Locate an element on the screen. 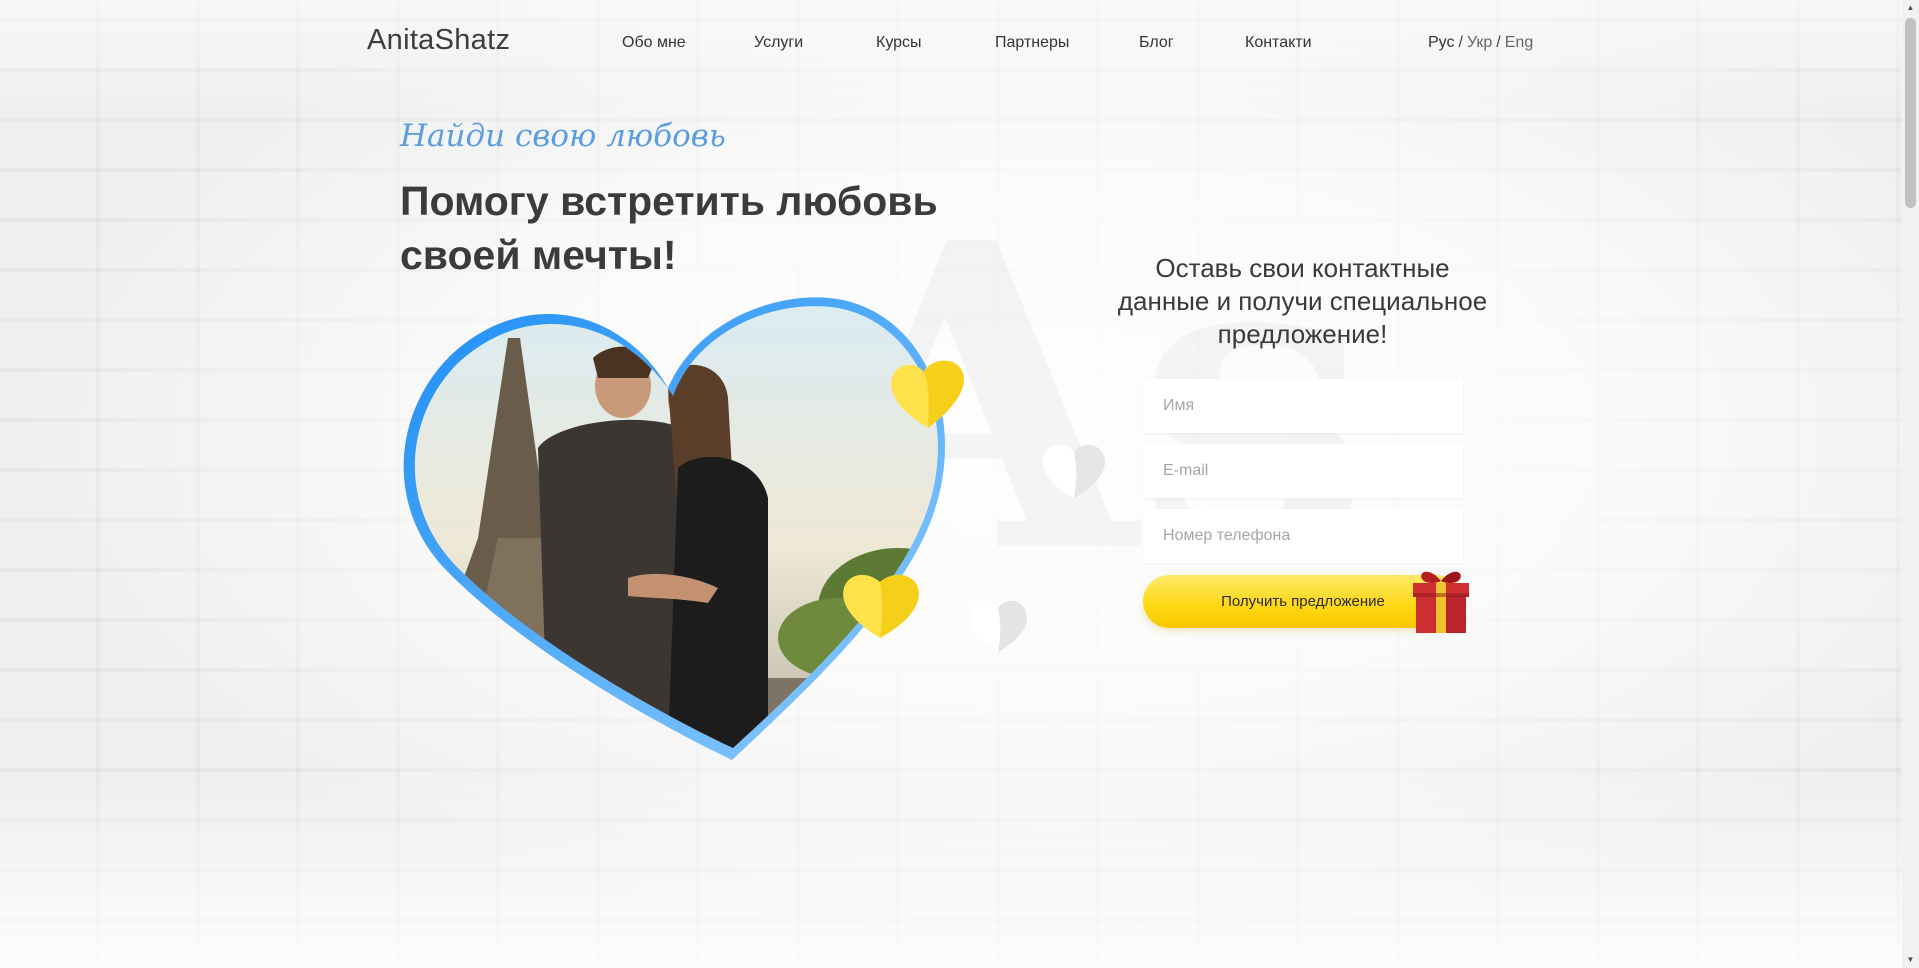  hero-title: Помогу встретить любовь своей мечты! is located at coordinates (680, 228).